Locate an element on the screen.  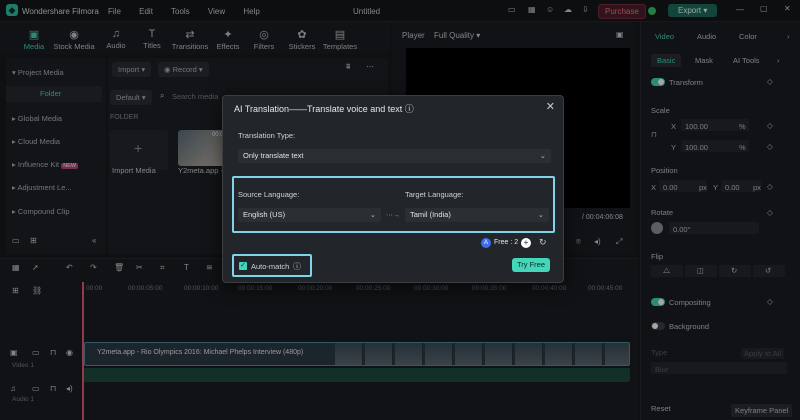
try-free-button: Try Free is located at coordinates (531, 265).